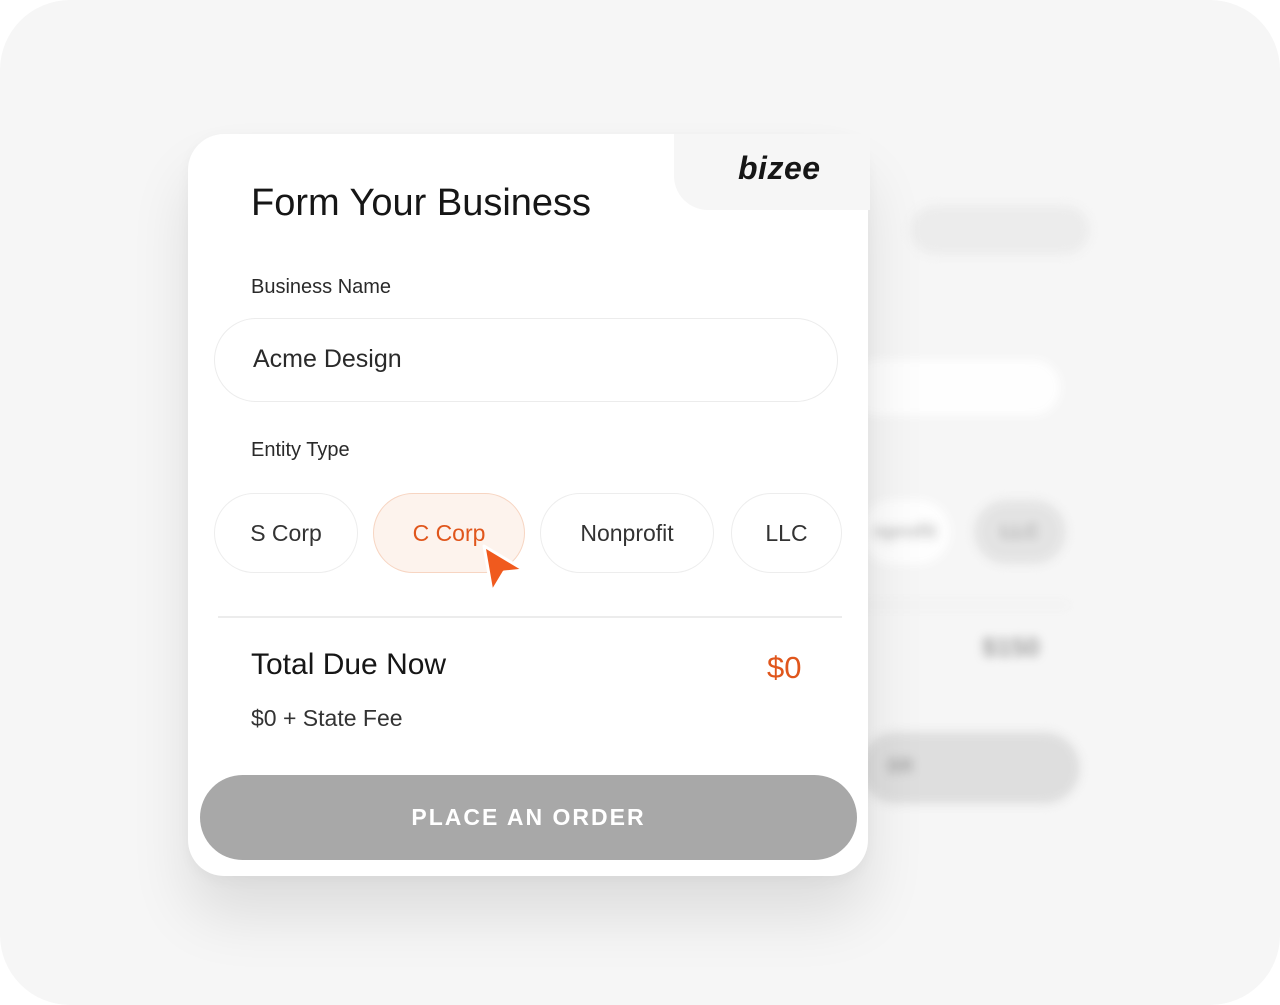 Image resolution: width=1280 pixels, height=1005 pixels. Describe the element at coordinates (779, 168) in the screenshot. I see `bizee-logo: bizee` at that location.